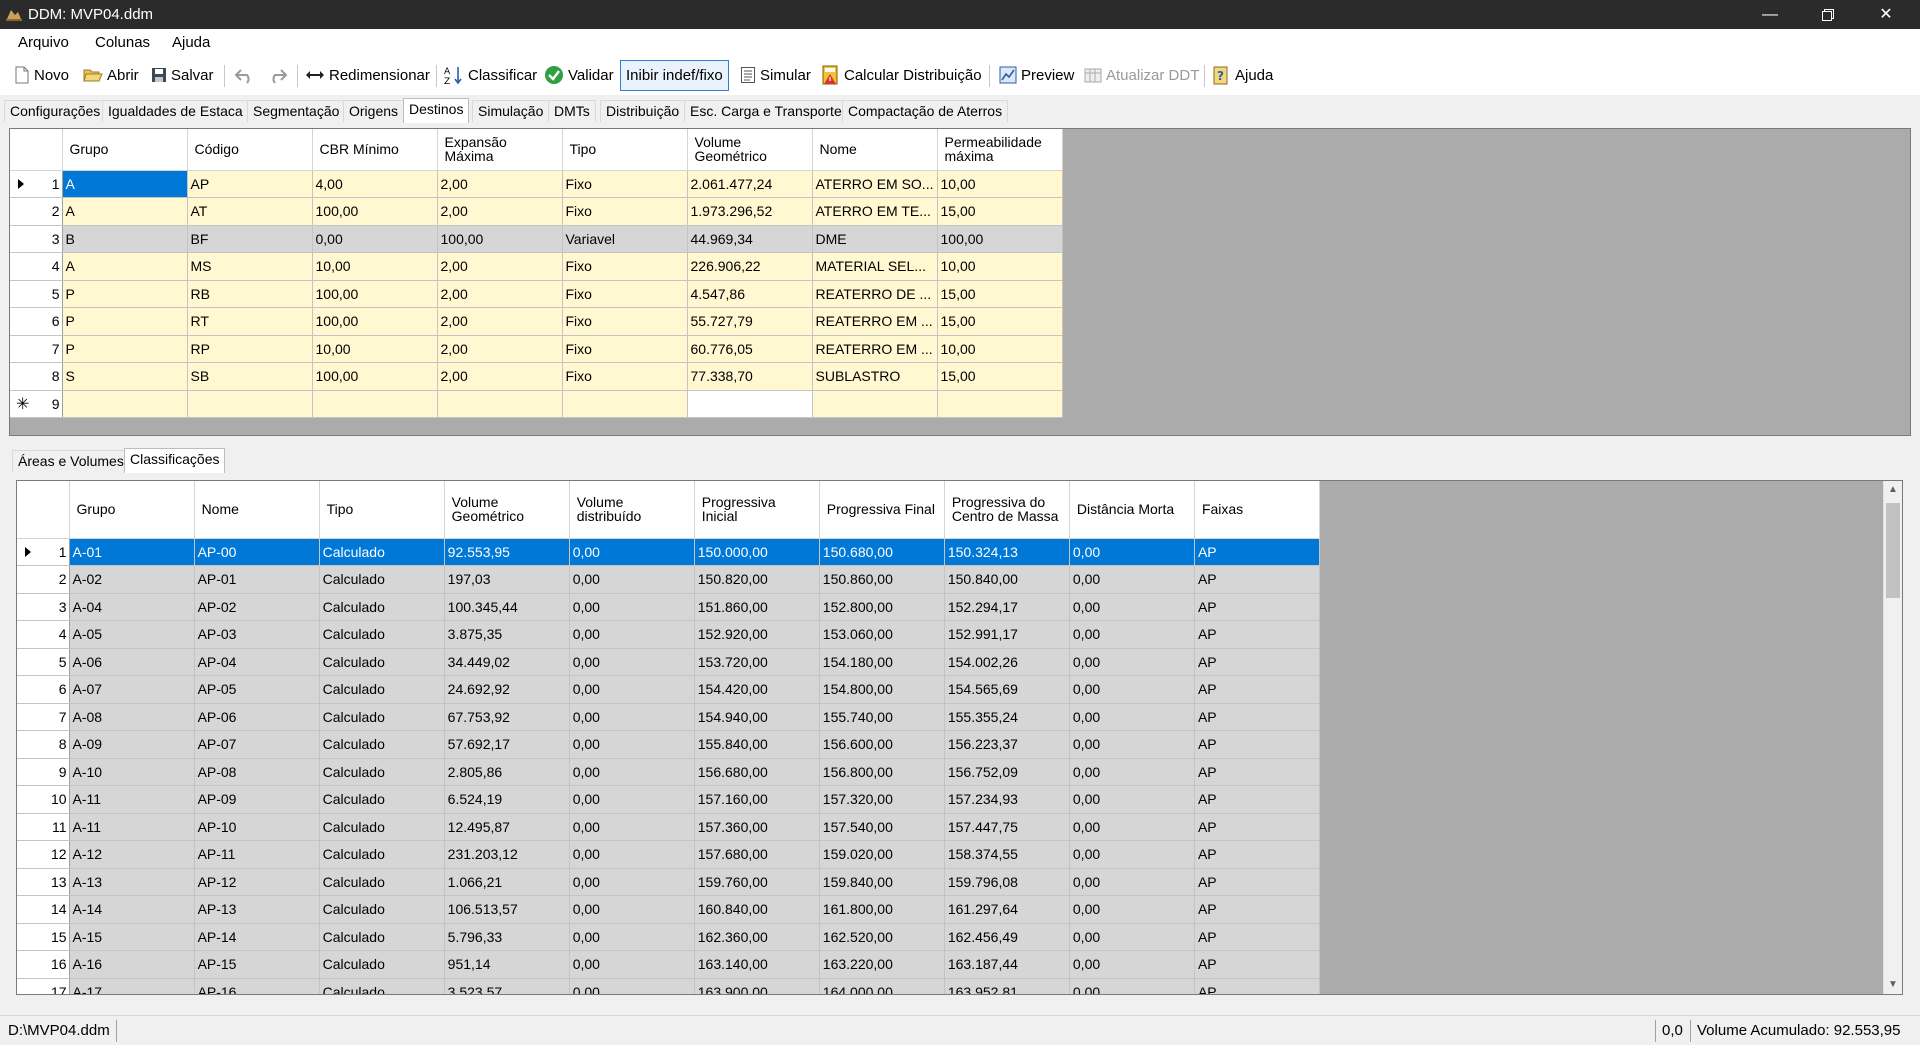  Describe the element at coordinates (71, 461) in the screenshot. I see `tab-areas-e-volumes: Áreas e Volumes` at that location.